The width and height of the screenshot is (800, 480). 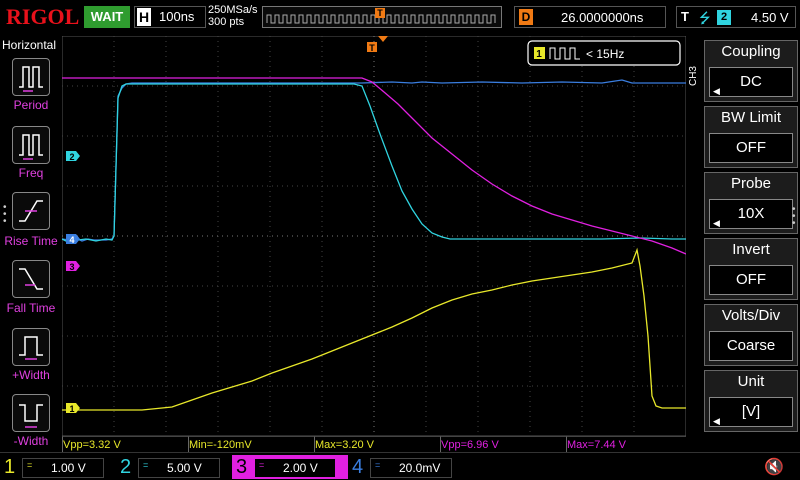 I want to click on unit-value: ◀ [V], so click(x=751, y=412).